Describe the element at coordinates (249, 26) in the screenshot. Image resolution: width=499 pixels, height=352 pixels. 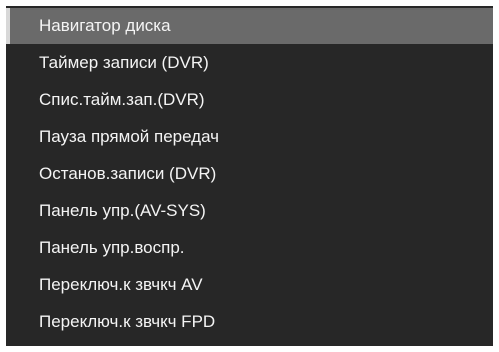
I see `menu-item-disk-navigator: Навигатор диска` at that location.